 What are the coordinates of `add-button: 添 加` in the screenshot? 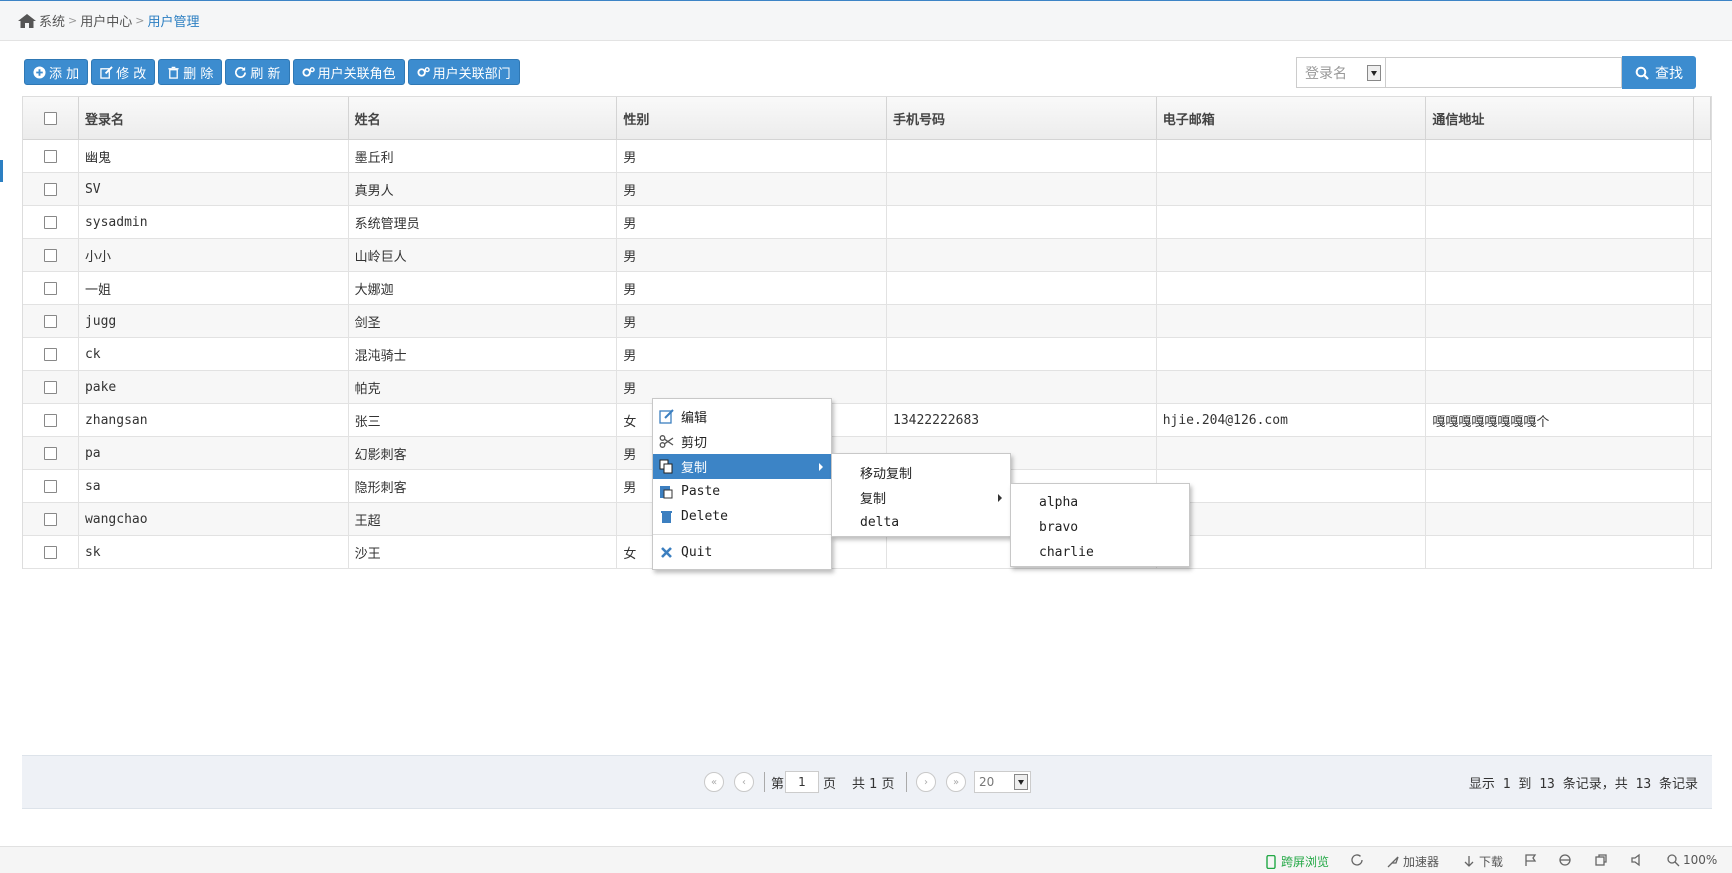 It's located at (56, 72).